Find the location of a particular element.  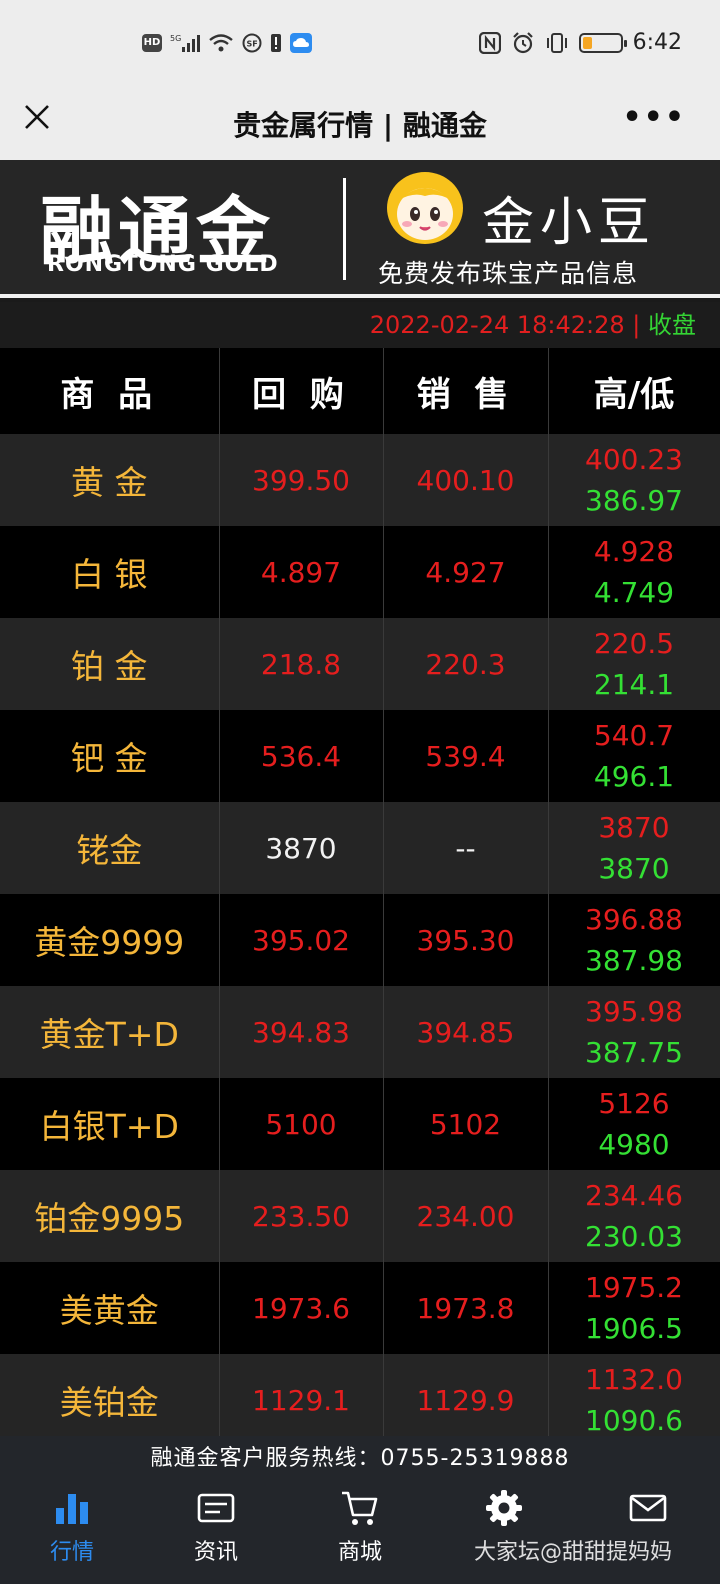

tab-news: 资讯 is located at coordinates (216, 1533).